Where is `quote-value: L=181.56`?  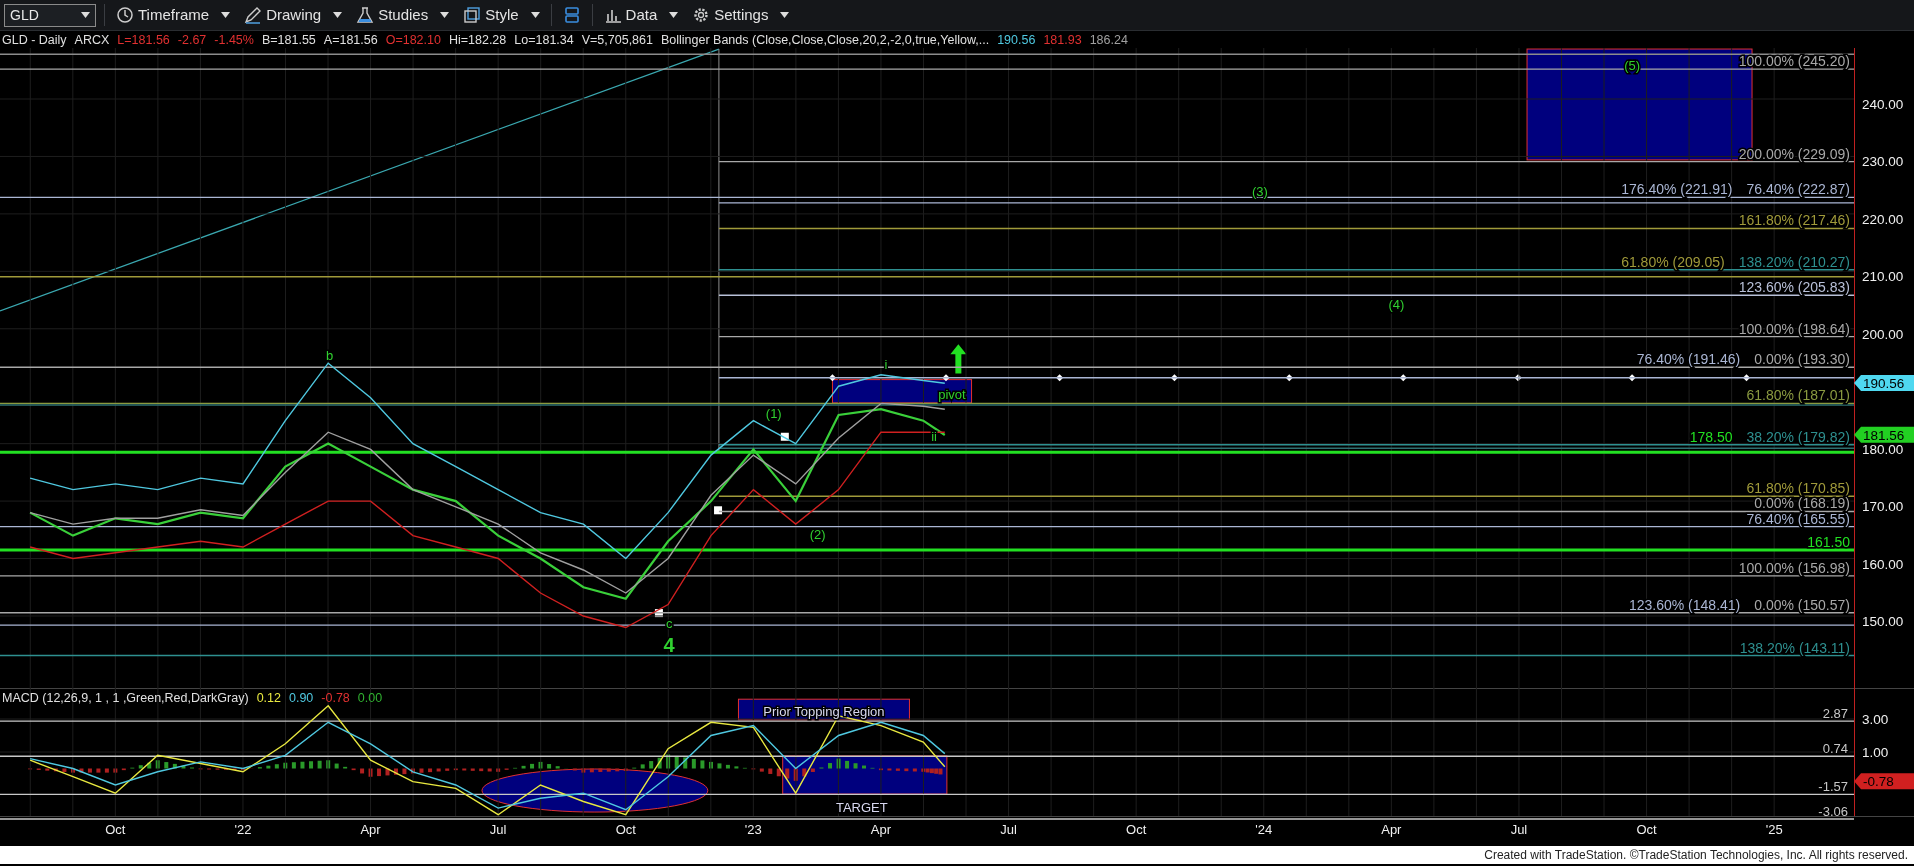 quote-value: L=181.56 is located at coordinates (143, 40).